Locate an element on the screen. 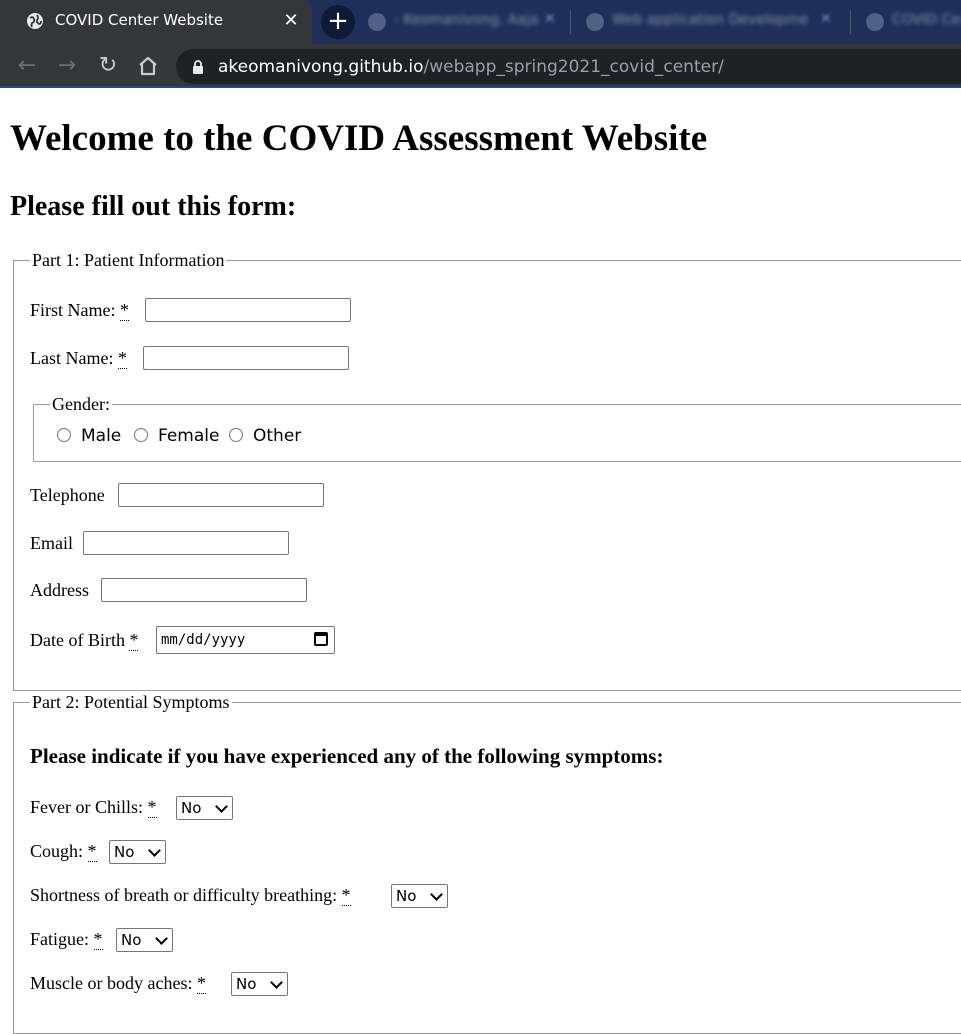 The height and width of the screenshot is (1034, 961). last-name-label: Last Name: * is located at coordinates (78, 358).